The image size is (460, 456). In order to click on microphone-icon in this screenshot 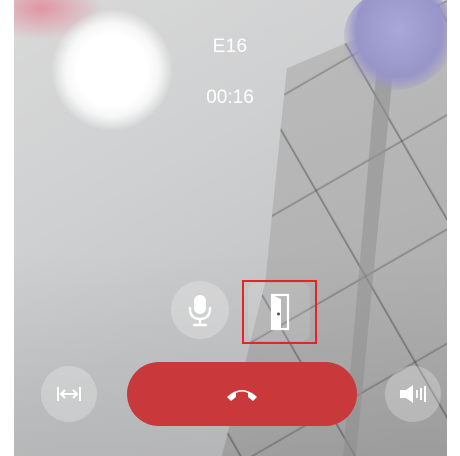, I will do `click(200, 311)`.